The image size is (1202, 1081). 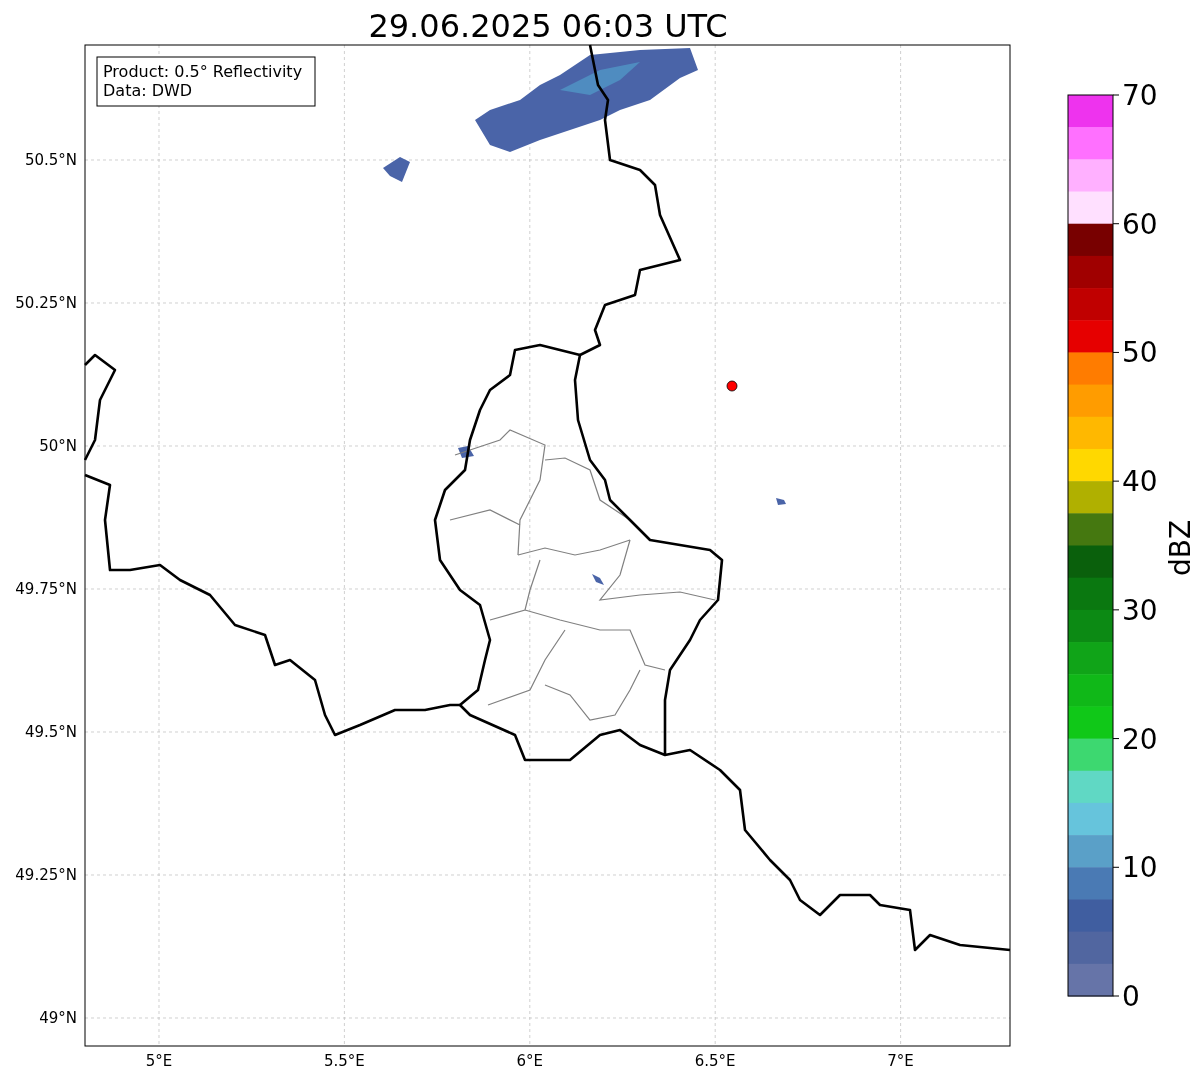 What do you see at coordinates (732, 386) in the screenshot?
I see `location-marker` at bounding box center [732, 386].